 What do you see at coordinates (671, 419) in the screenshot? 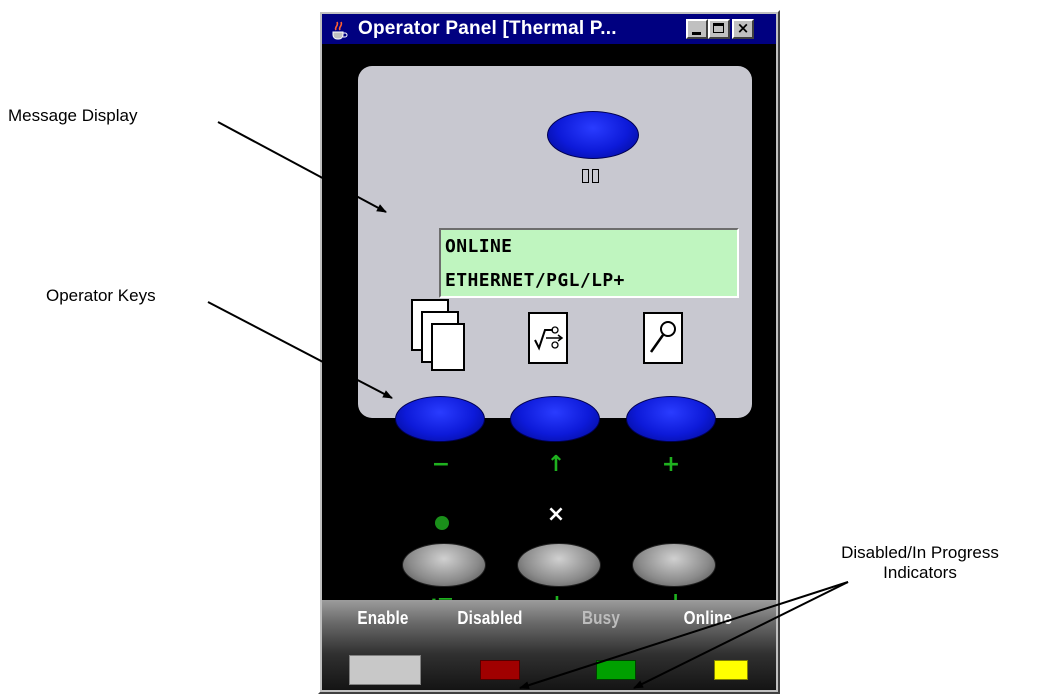
I see `operator-key-plus` at bounding box center [671, 419].